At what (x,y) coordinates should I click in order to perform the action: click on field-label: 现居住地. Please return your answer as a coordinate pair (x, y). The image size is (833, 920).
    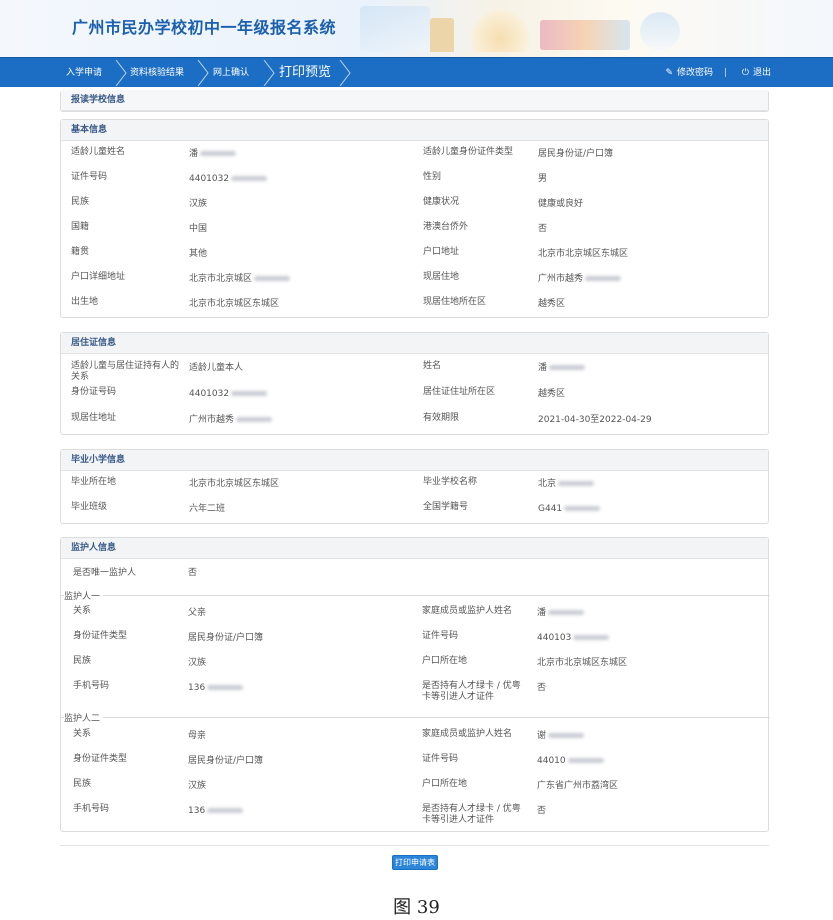
    Looking at the image, I should click on (473, 277).